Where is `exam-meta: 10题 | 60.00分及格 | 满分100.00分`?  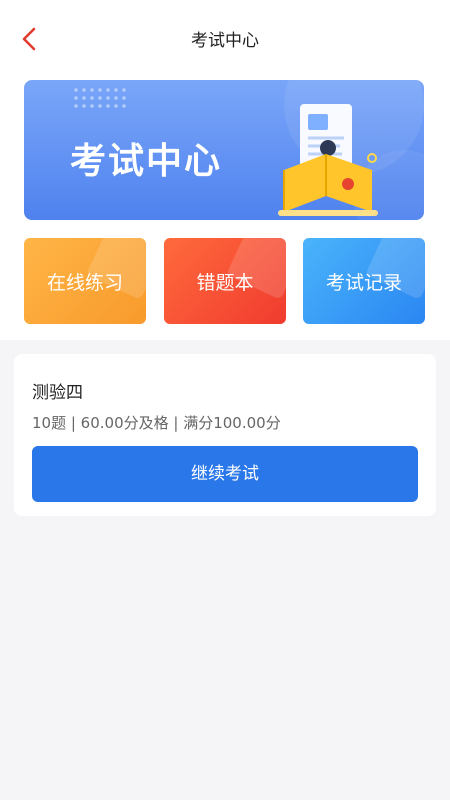 exam-meta: 10题 | 60.00分及格 | 满分100.00分 is located at coordinates (156, 423).